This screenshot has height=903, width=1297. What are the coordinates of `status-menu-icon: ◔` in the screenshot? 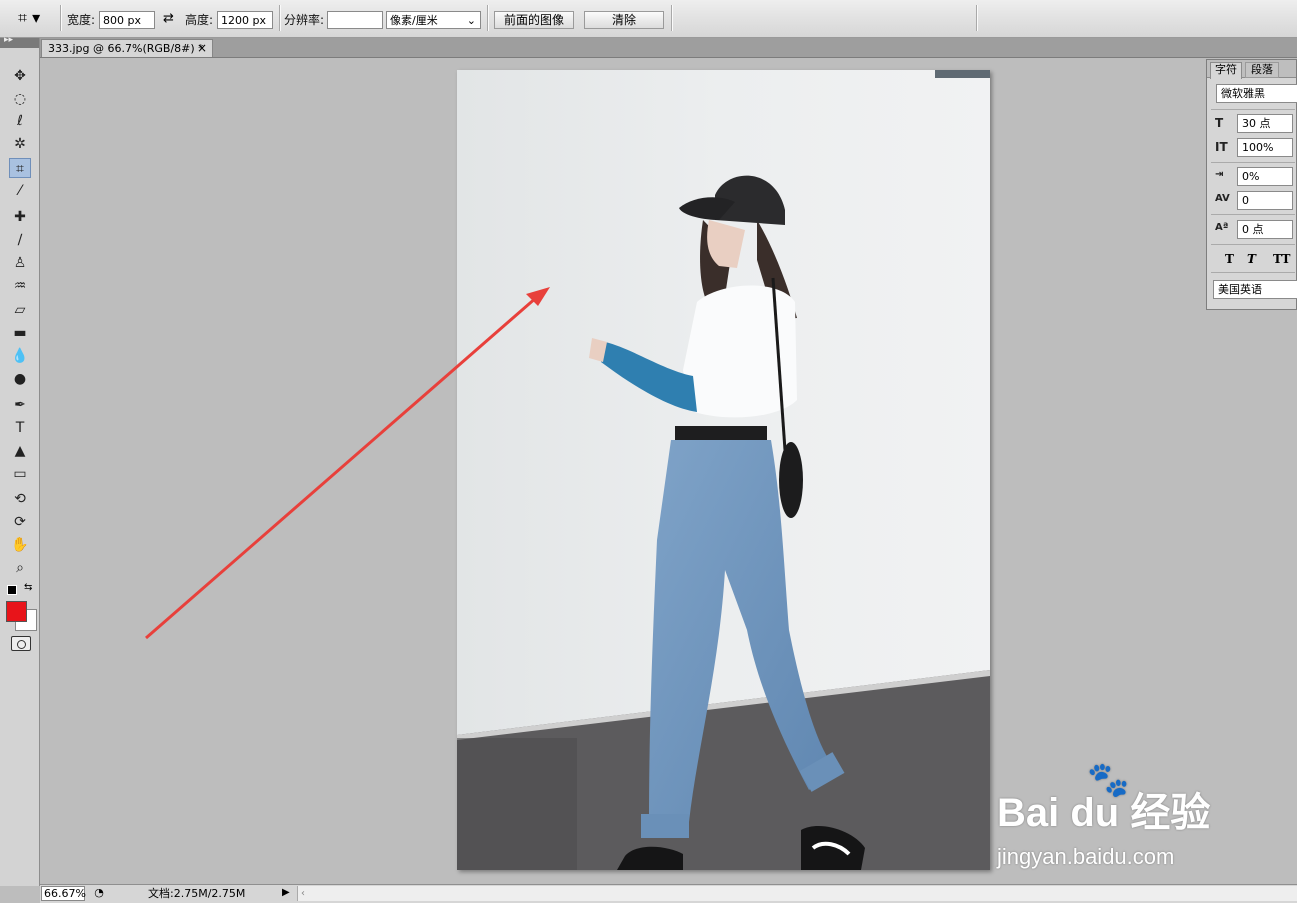 It's located at (99, 893).